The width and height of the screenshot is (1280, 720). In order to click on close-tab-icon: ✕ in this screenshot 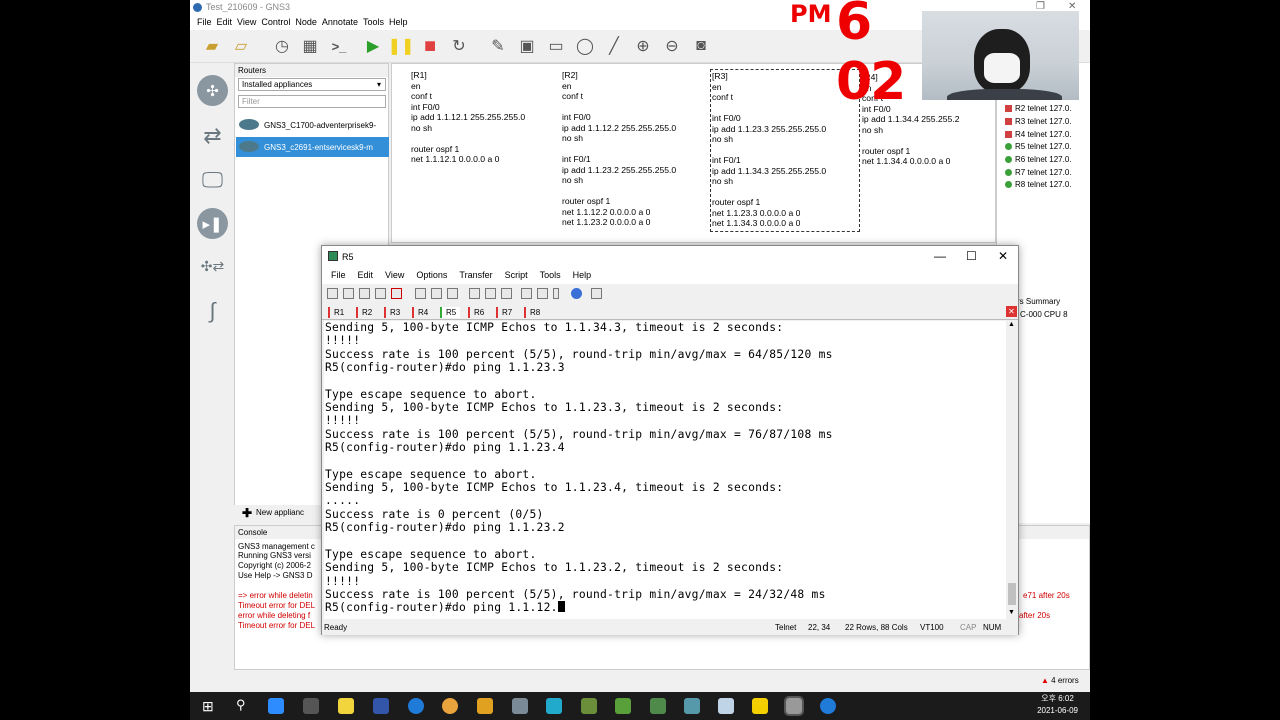, I will do `click(1011, 311)`.